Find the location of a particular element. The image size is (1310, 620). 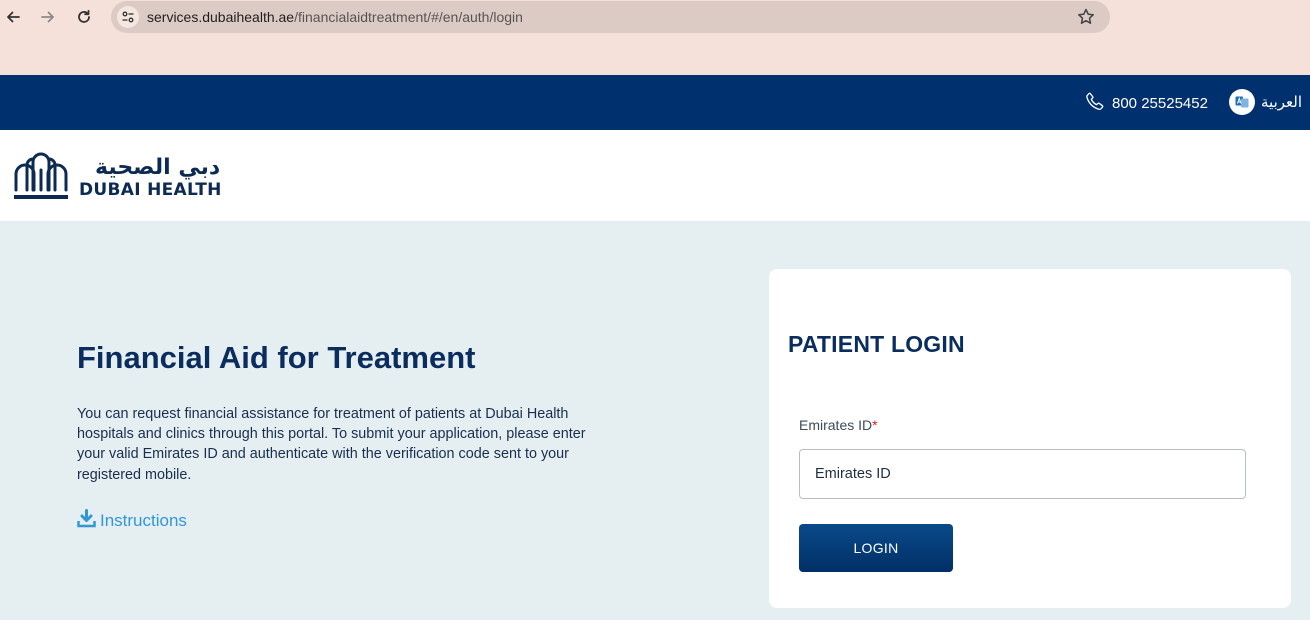

page-title: Financial Aid for Treatment is located at coordinates (276, 357).